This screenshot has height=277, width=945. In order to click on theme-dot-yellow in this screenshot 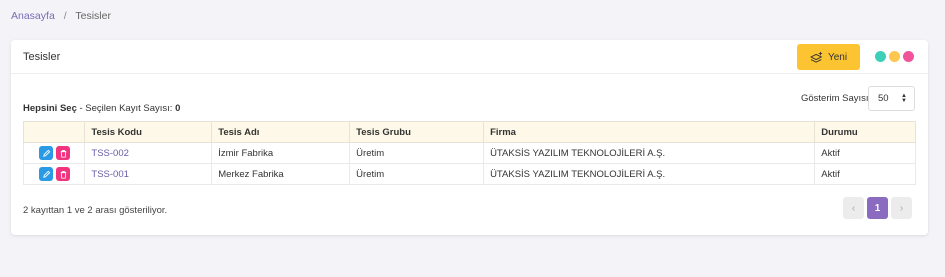, I will do `click(894, 56)`.